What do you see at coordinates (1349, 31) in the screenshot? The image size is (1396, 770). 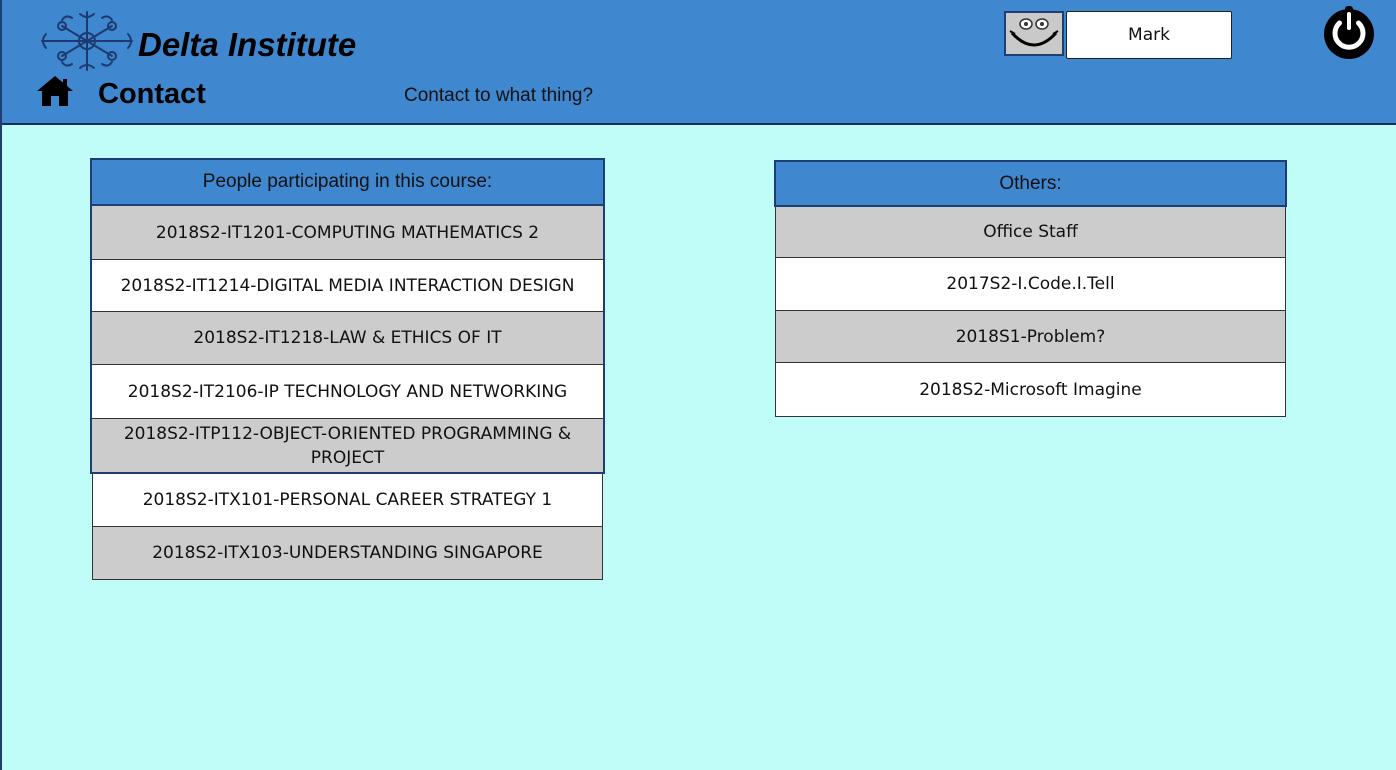 I see `power-icon` at bounding box center [1349, 31].